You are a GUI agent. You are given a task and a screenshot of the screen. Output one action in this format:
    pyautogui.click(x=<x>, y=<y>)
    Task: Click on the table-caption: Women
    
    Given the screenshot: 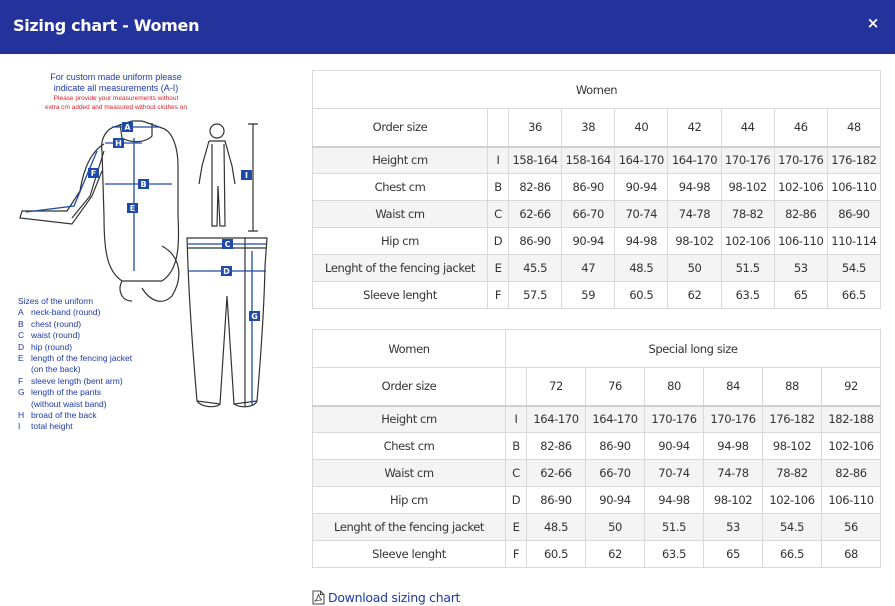 What is the action you would take?
    pyautogui.click(x=409, y=348)
    